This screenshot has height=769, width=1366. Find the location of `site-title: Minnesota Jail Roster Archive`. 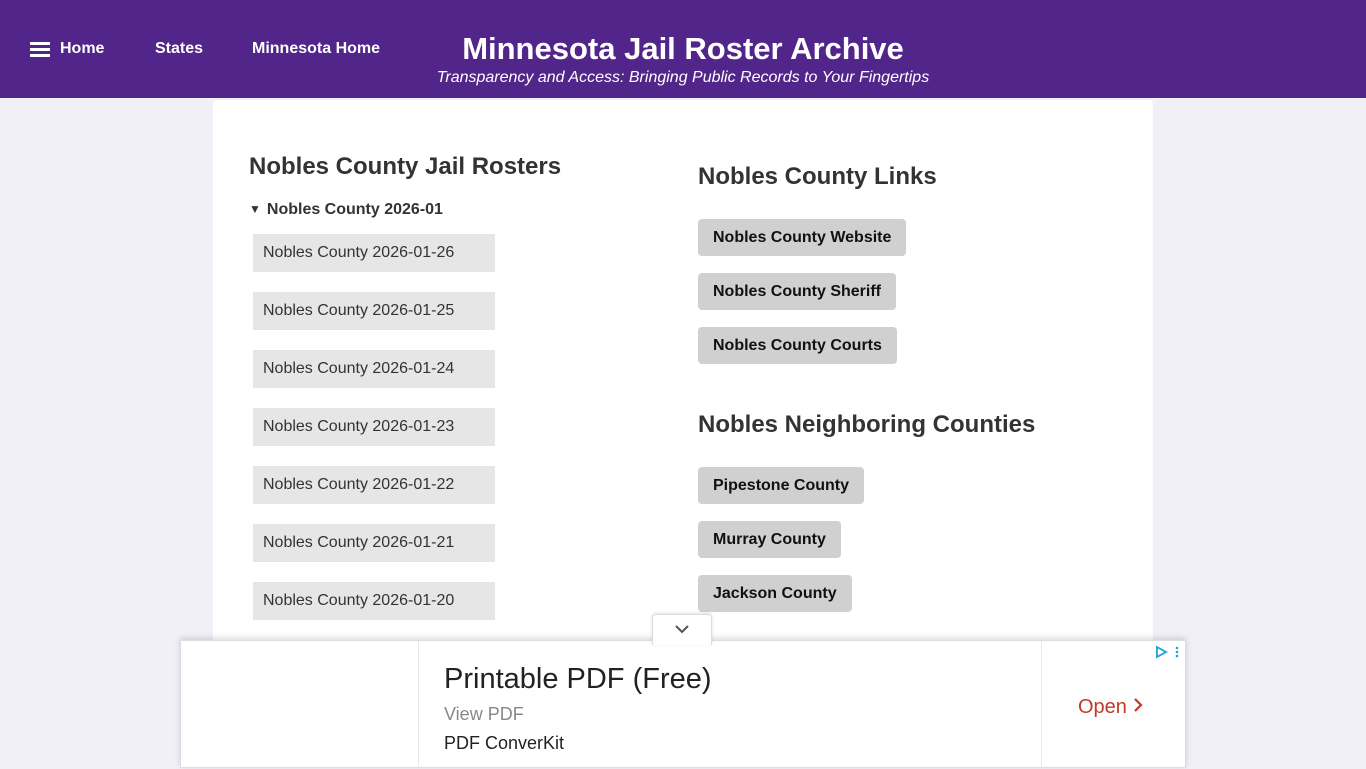

site-title: Minnesota Jail Roster Archive is located at coordinates (683, 49).